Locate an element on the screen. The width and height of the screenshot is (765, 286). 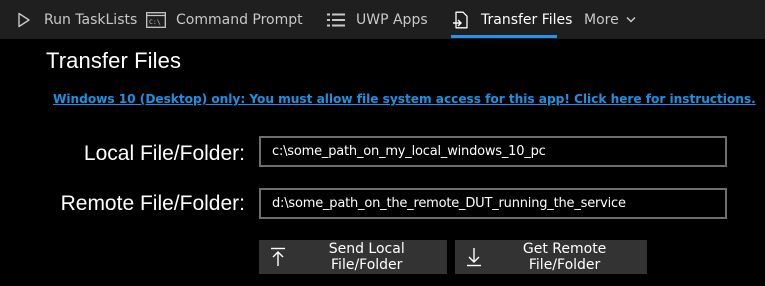
nav-more-button: More is located at coordinates (610, 19).